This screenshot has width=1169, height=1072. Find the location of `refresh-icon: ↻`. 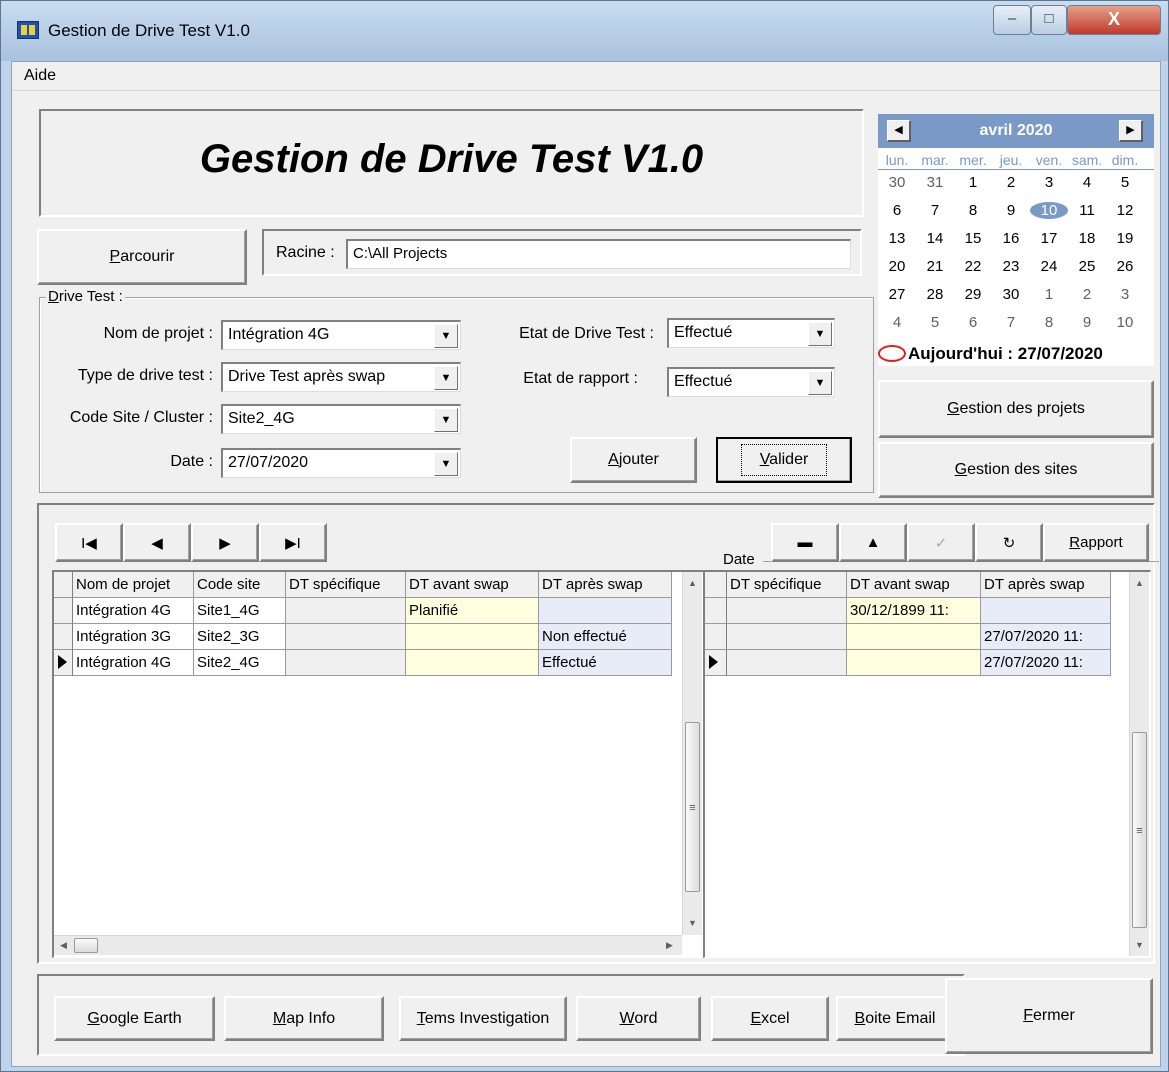

refresh-icon: ↻ is located at coordinates (1009, 542).